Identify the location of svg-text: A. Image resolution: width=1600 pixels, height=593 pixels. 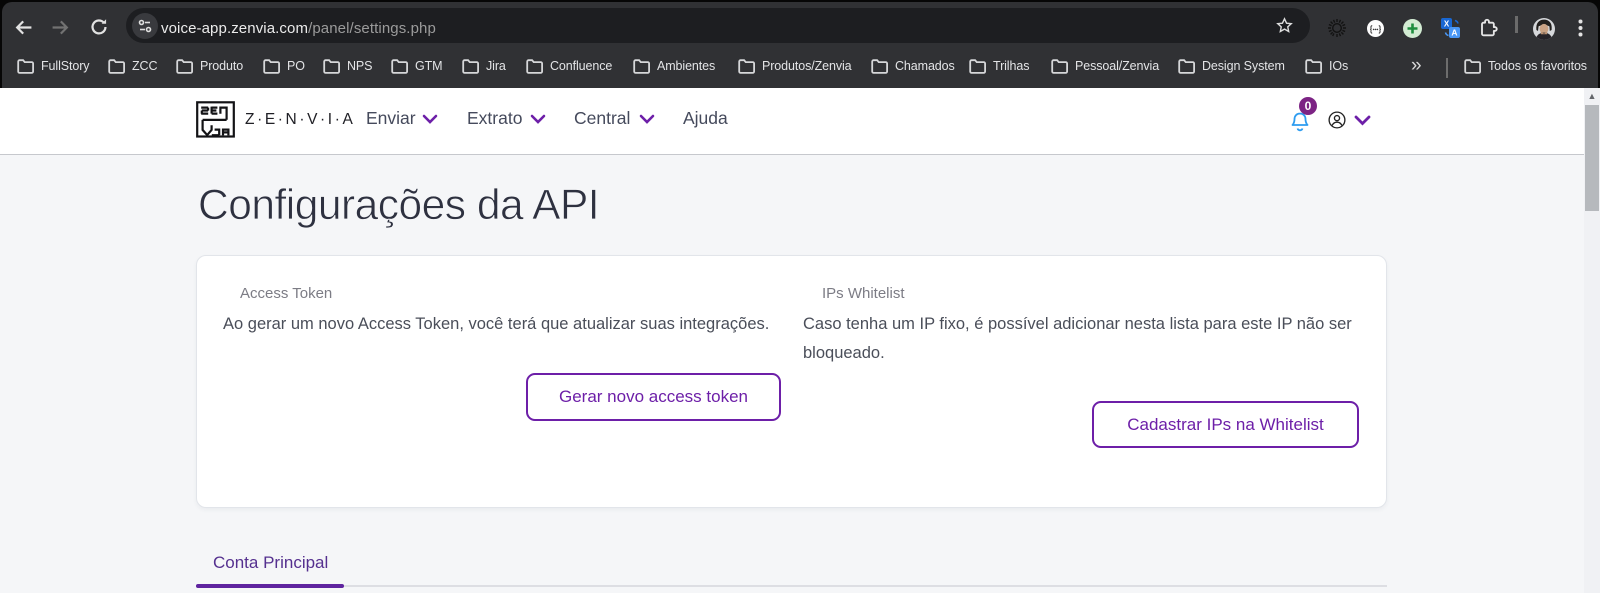
(1454, 33).